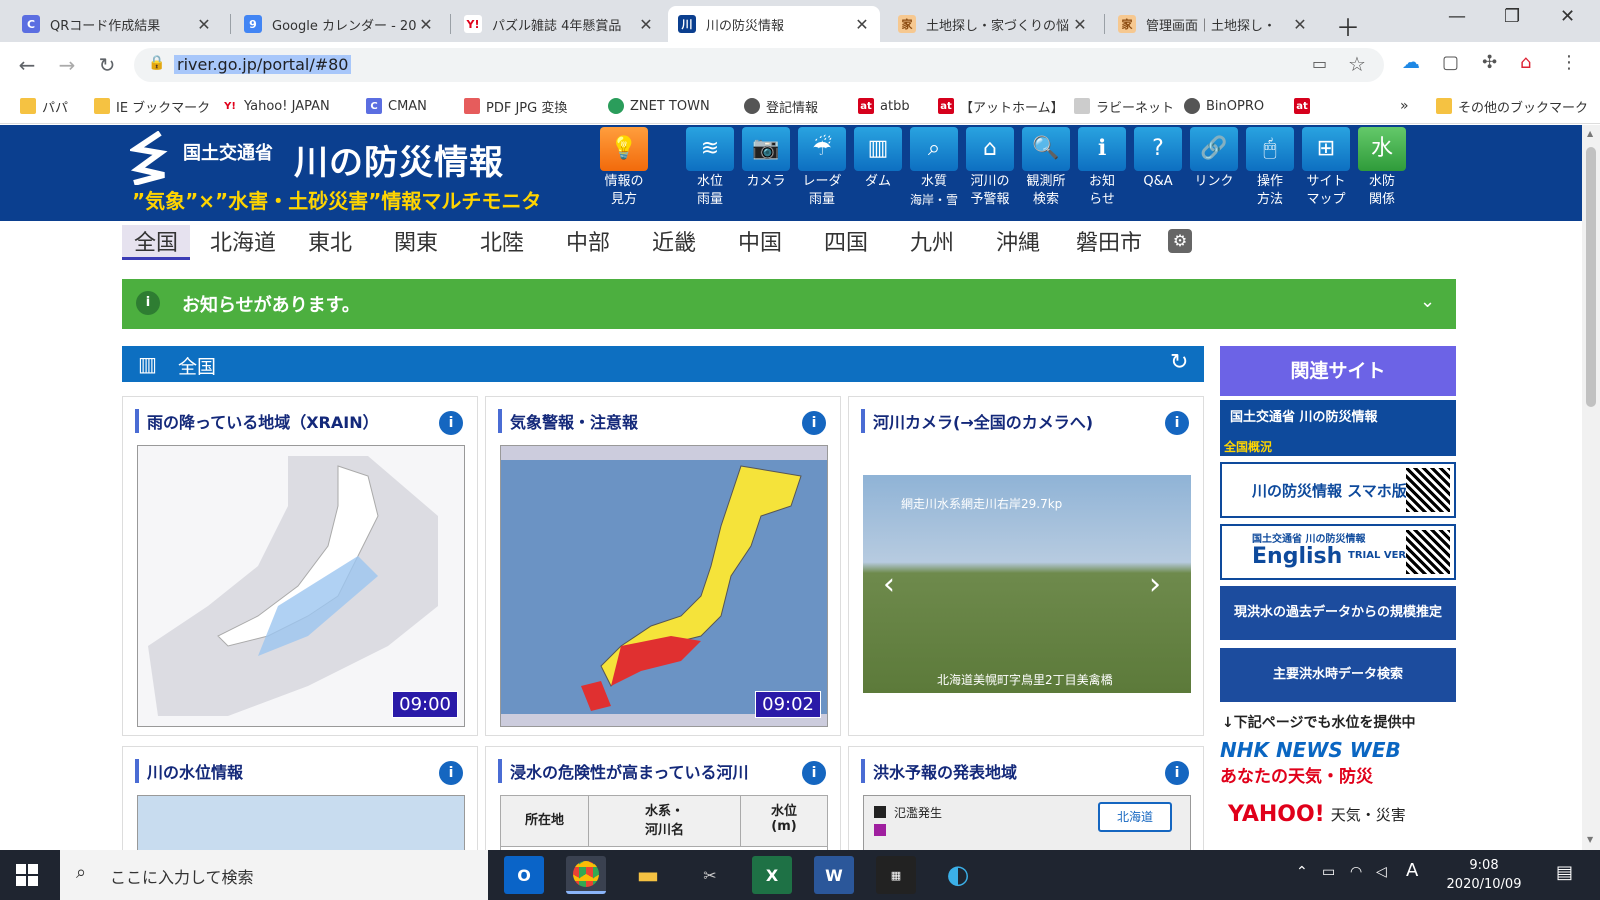 Image resolution: width=1600 pixels, height=900 pixels. I want to click on scroll-down-icon: ▼, so click(1590, 839).